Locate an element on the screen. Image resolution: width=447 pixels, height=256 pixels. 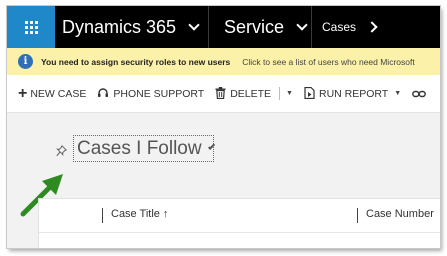
headset-icon is located at coordinates (103, 94).